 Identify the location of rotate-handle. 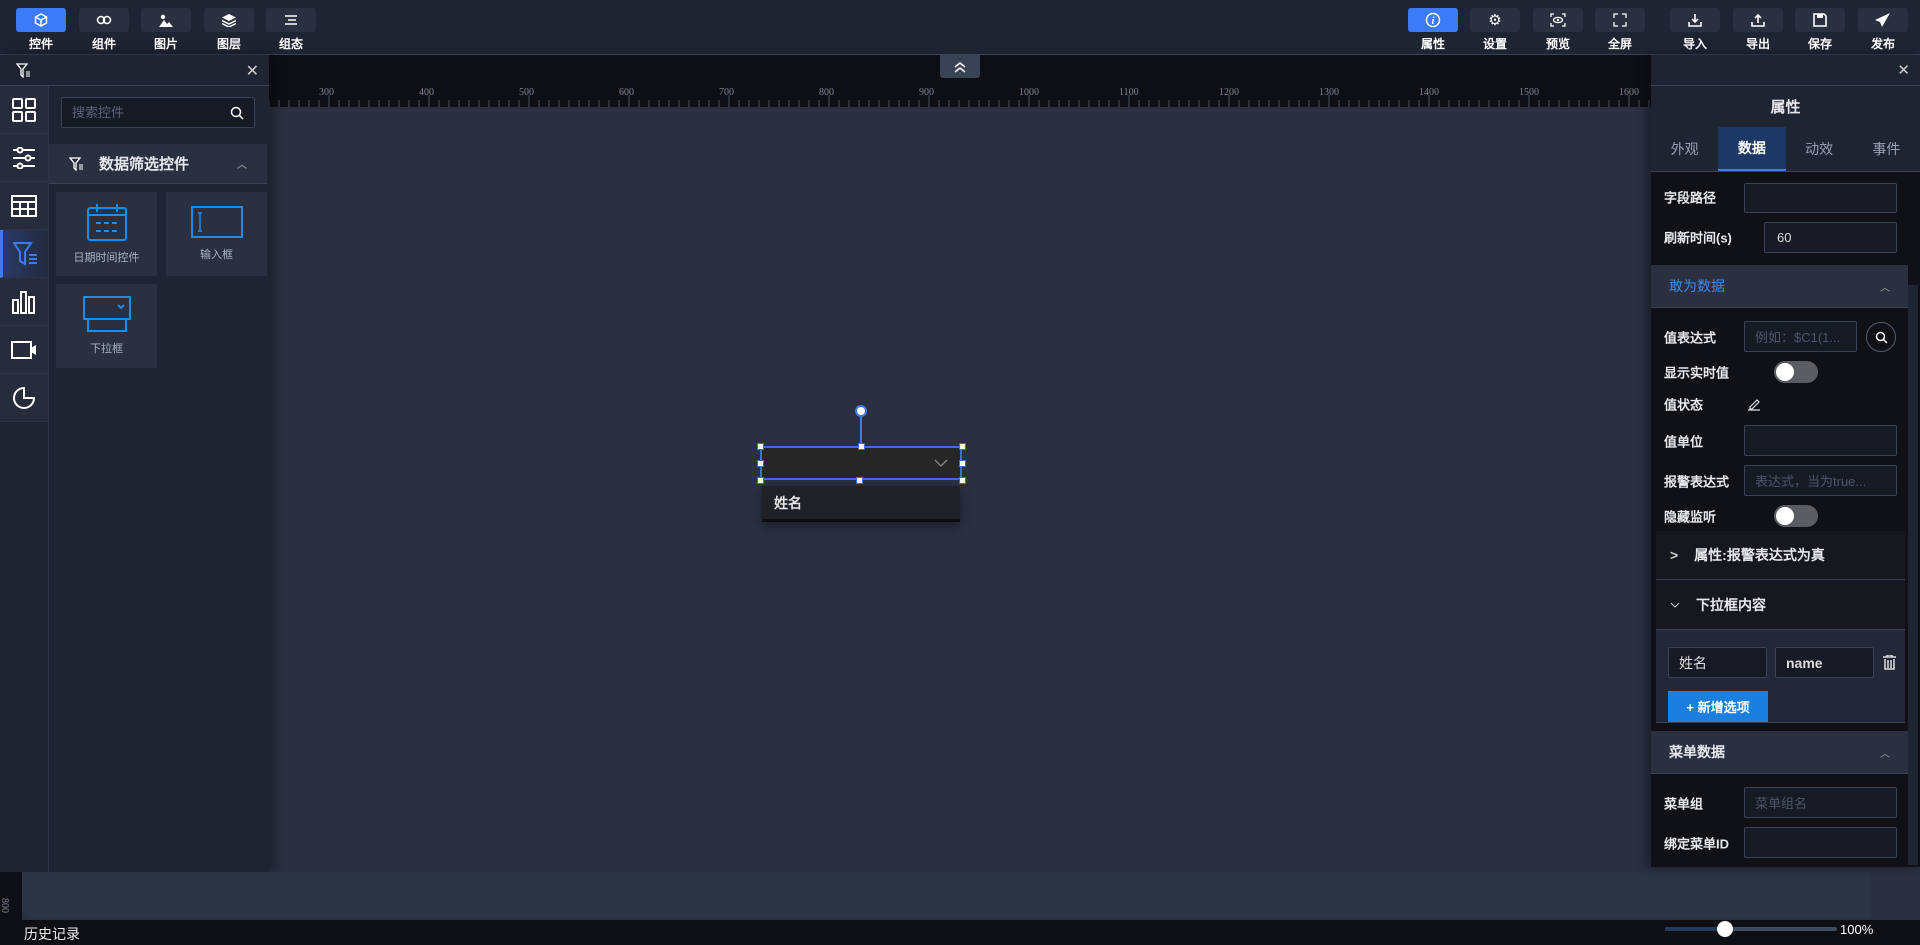
(861, 411).